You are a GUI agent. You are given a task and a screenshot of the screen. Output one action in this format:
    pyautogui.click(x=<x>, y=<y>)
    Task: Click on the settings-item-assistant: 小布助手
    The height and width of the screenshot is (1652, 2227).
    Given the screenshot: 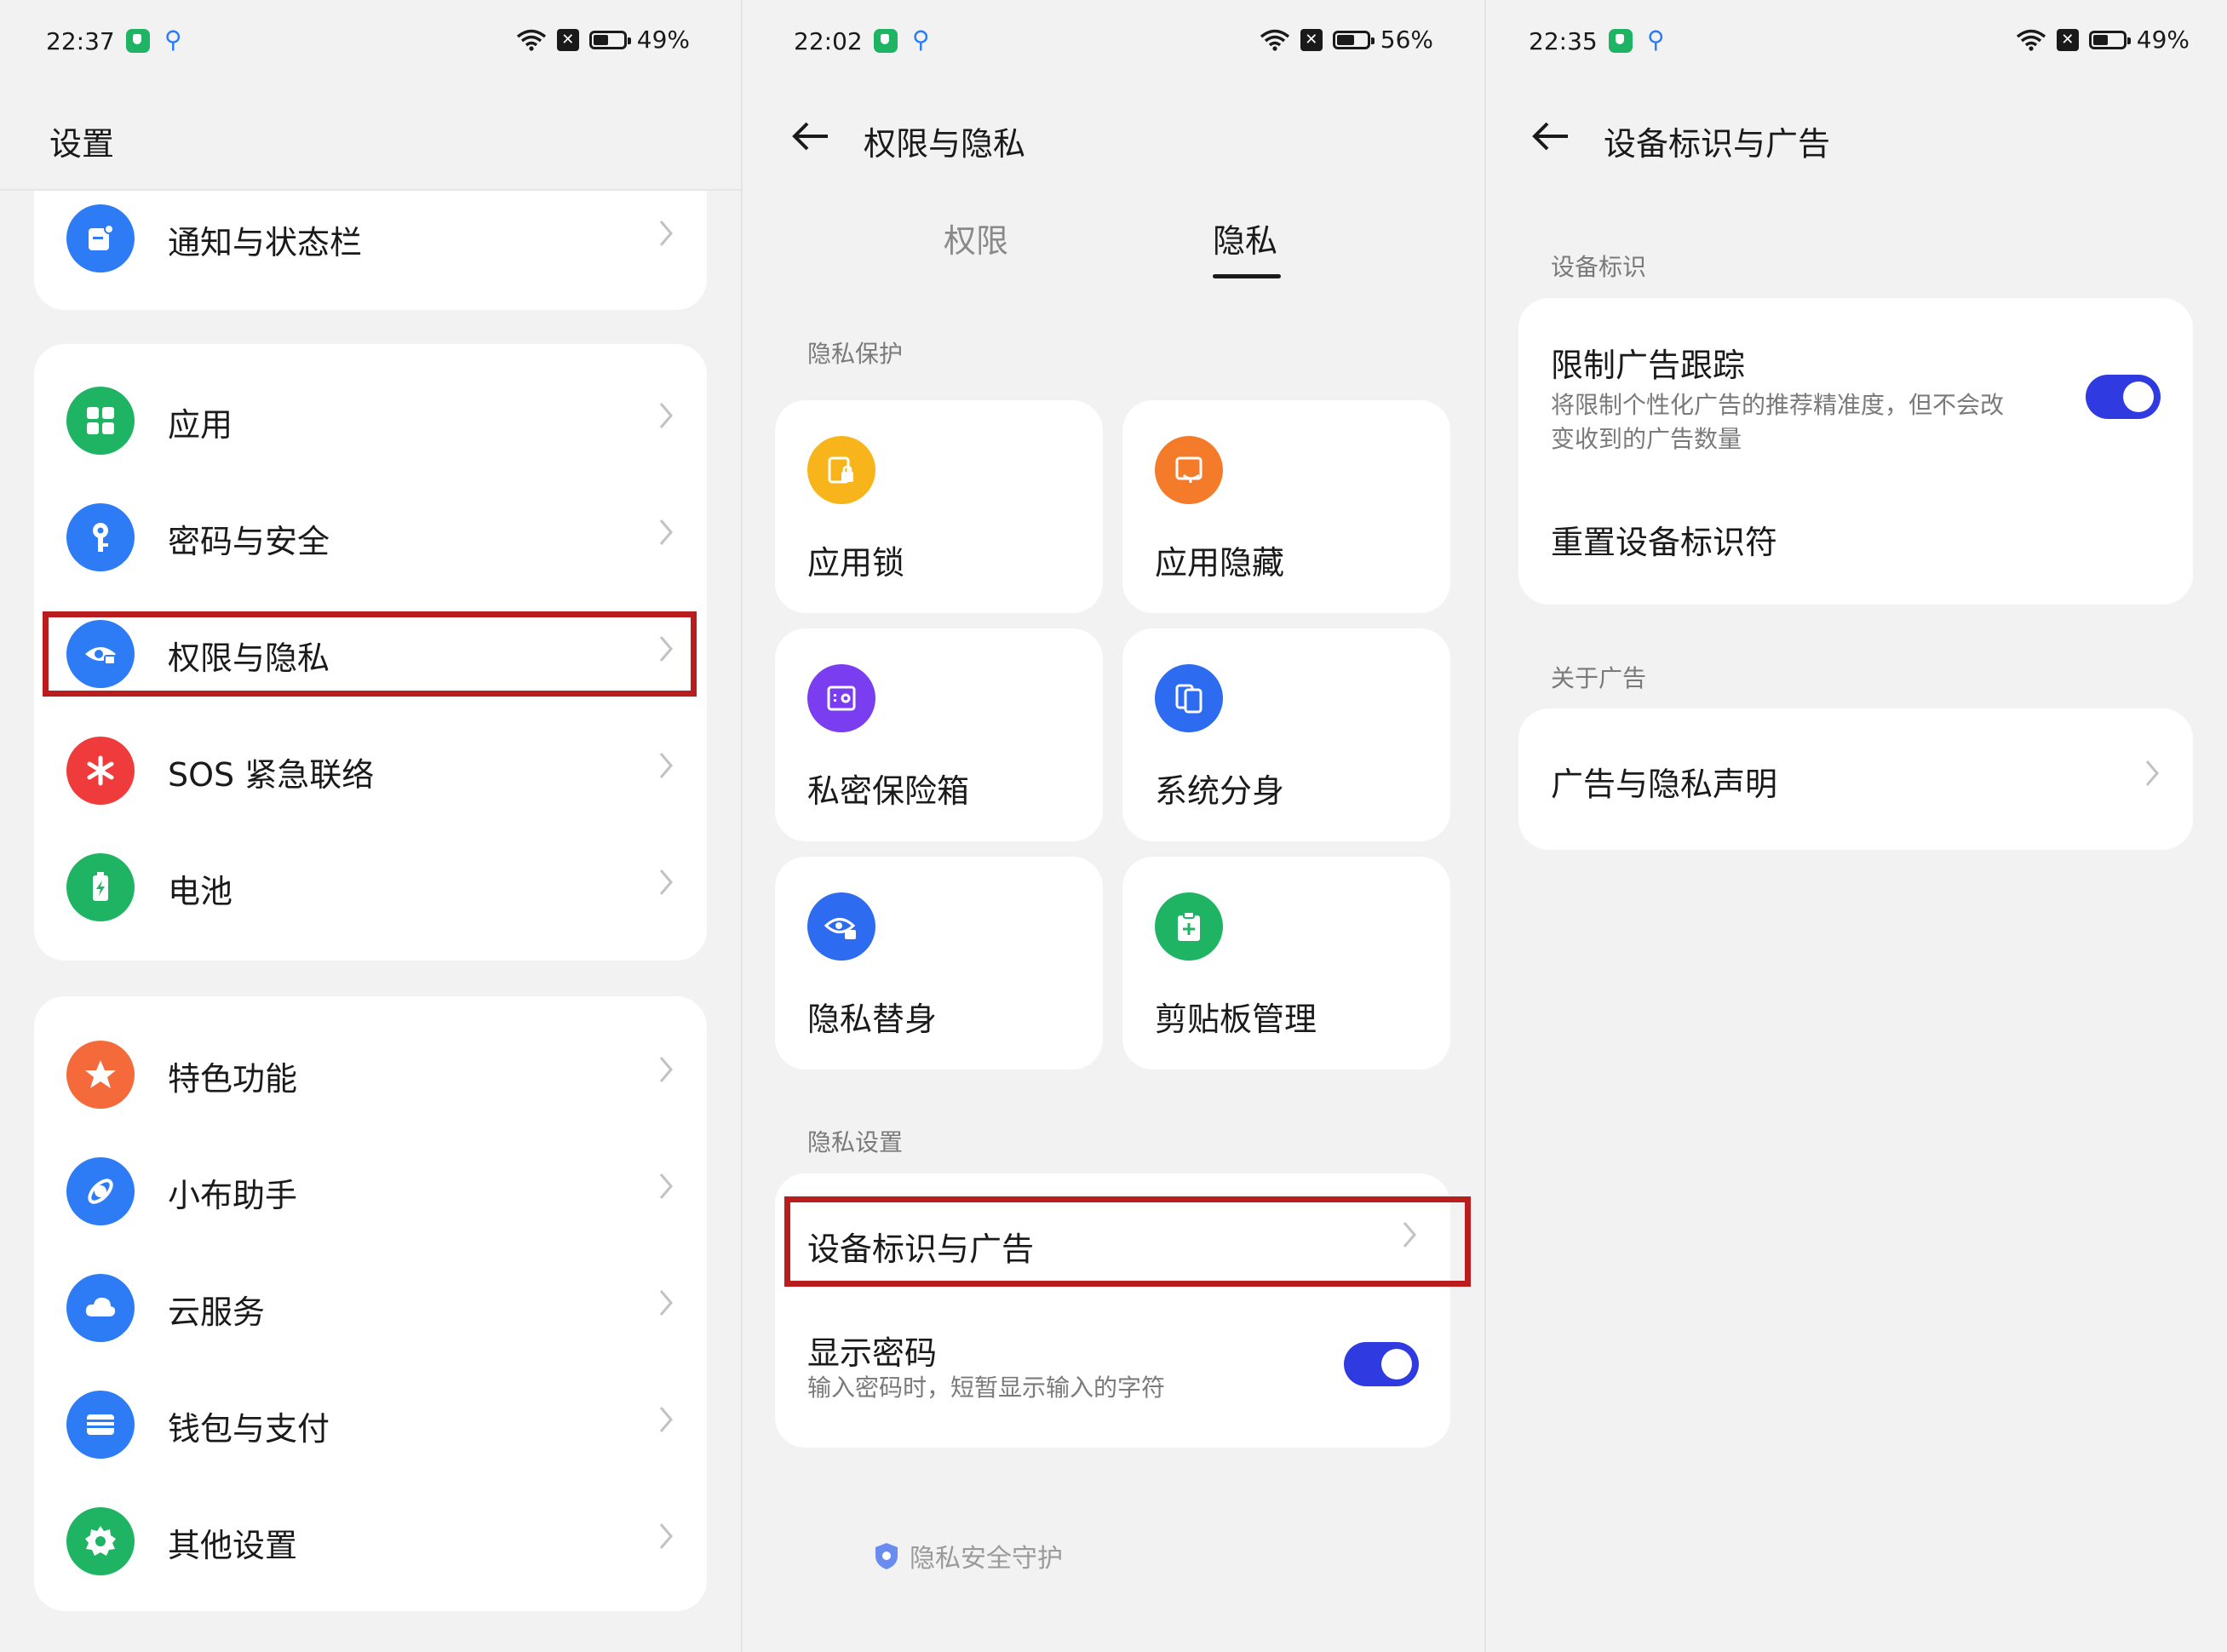 What is the action you would take?
    pyautogui.click(x=370, y=1187)
    